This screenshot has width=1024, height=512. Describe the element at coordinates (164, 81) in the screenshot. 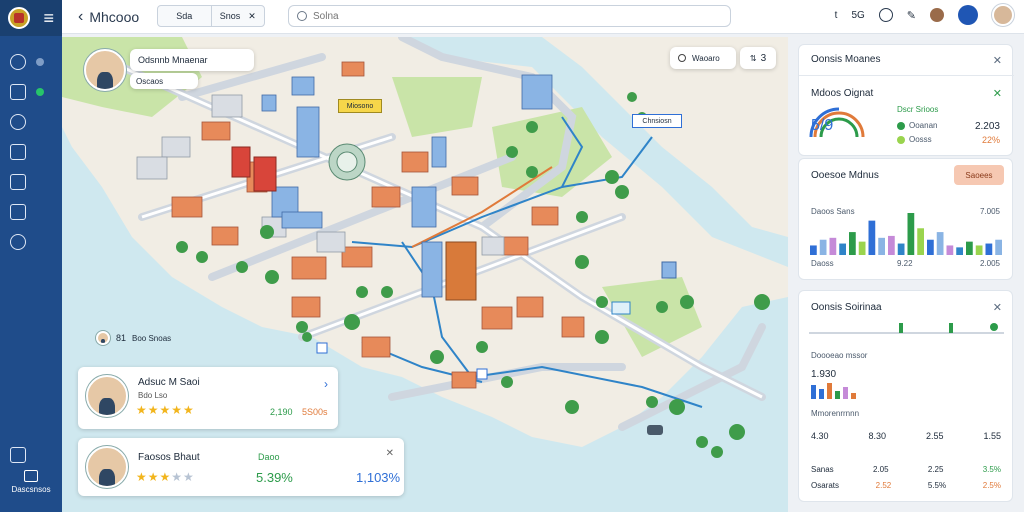

I see `map-profile-sub: Oscaos` at that location.